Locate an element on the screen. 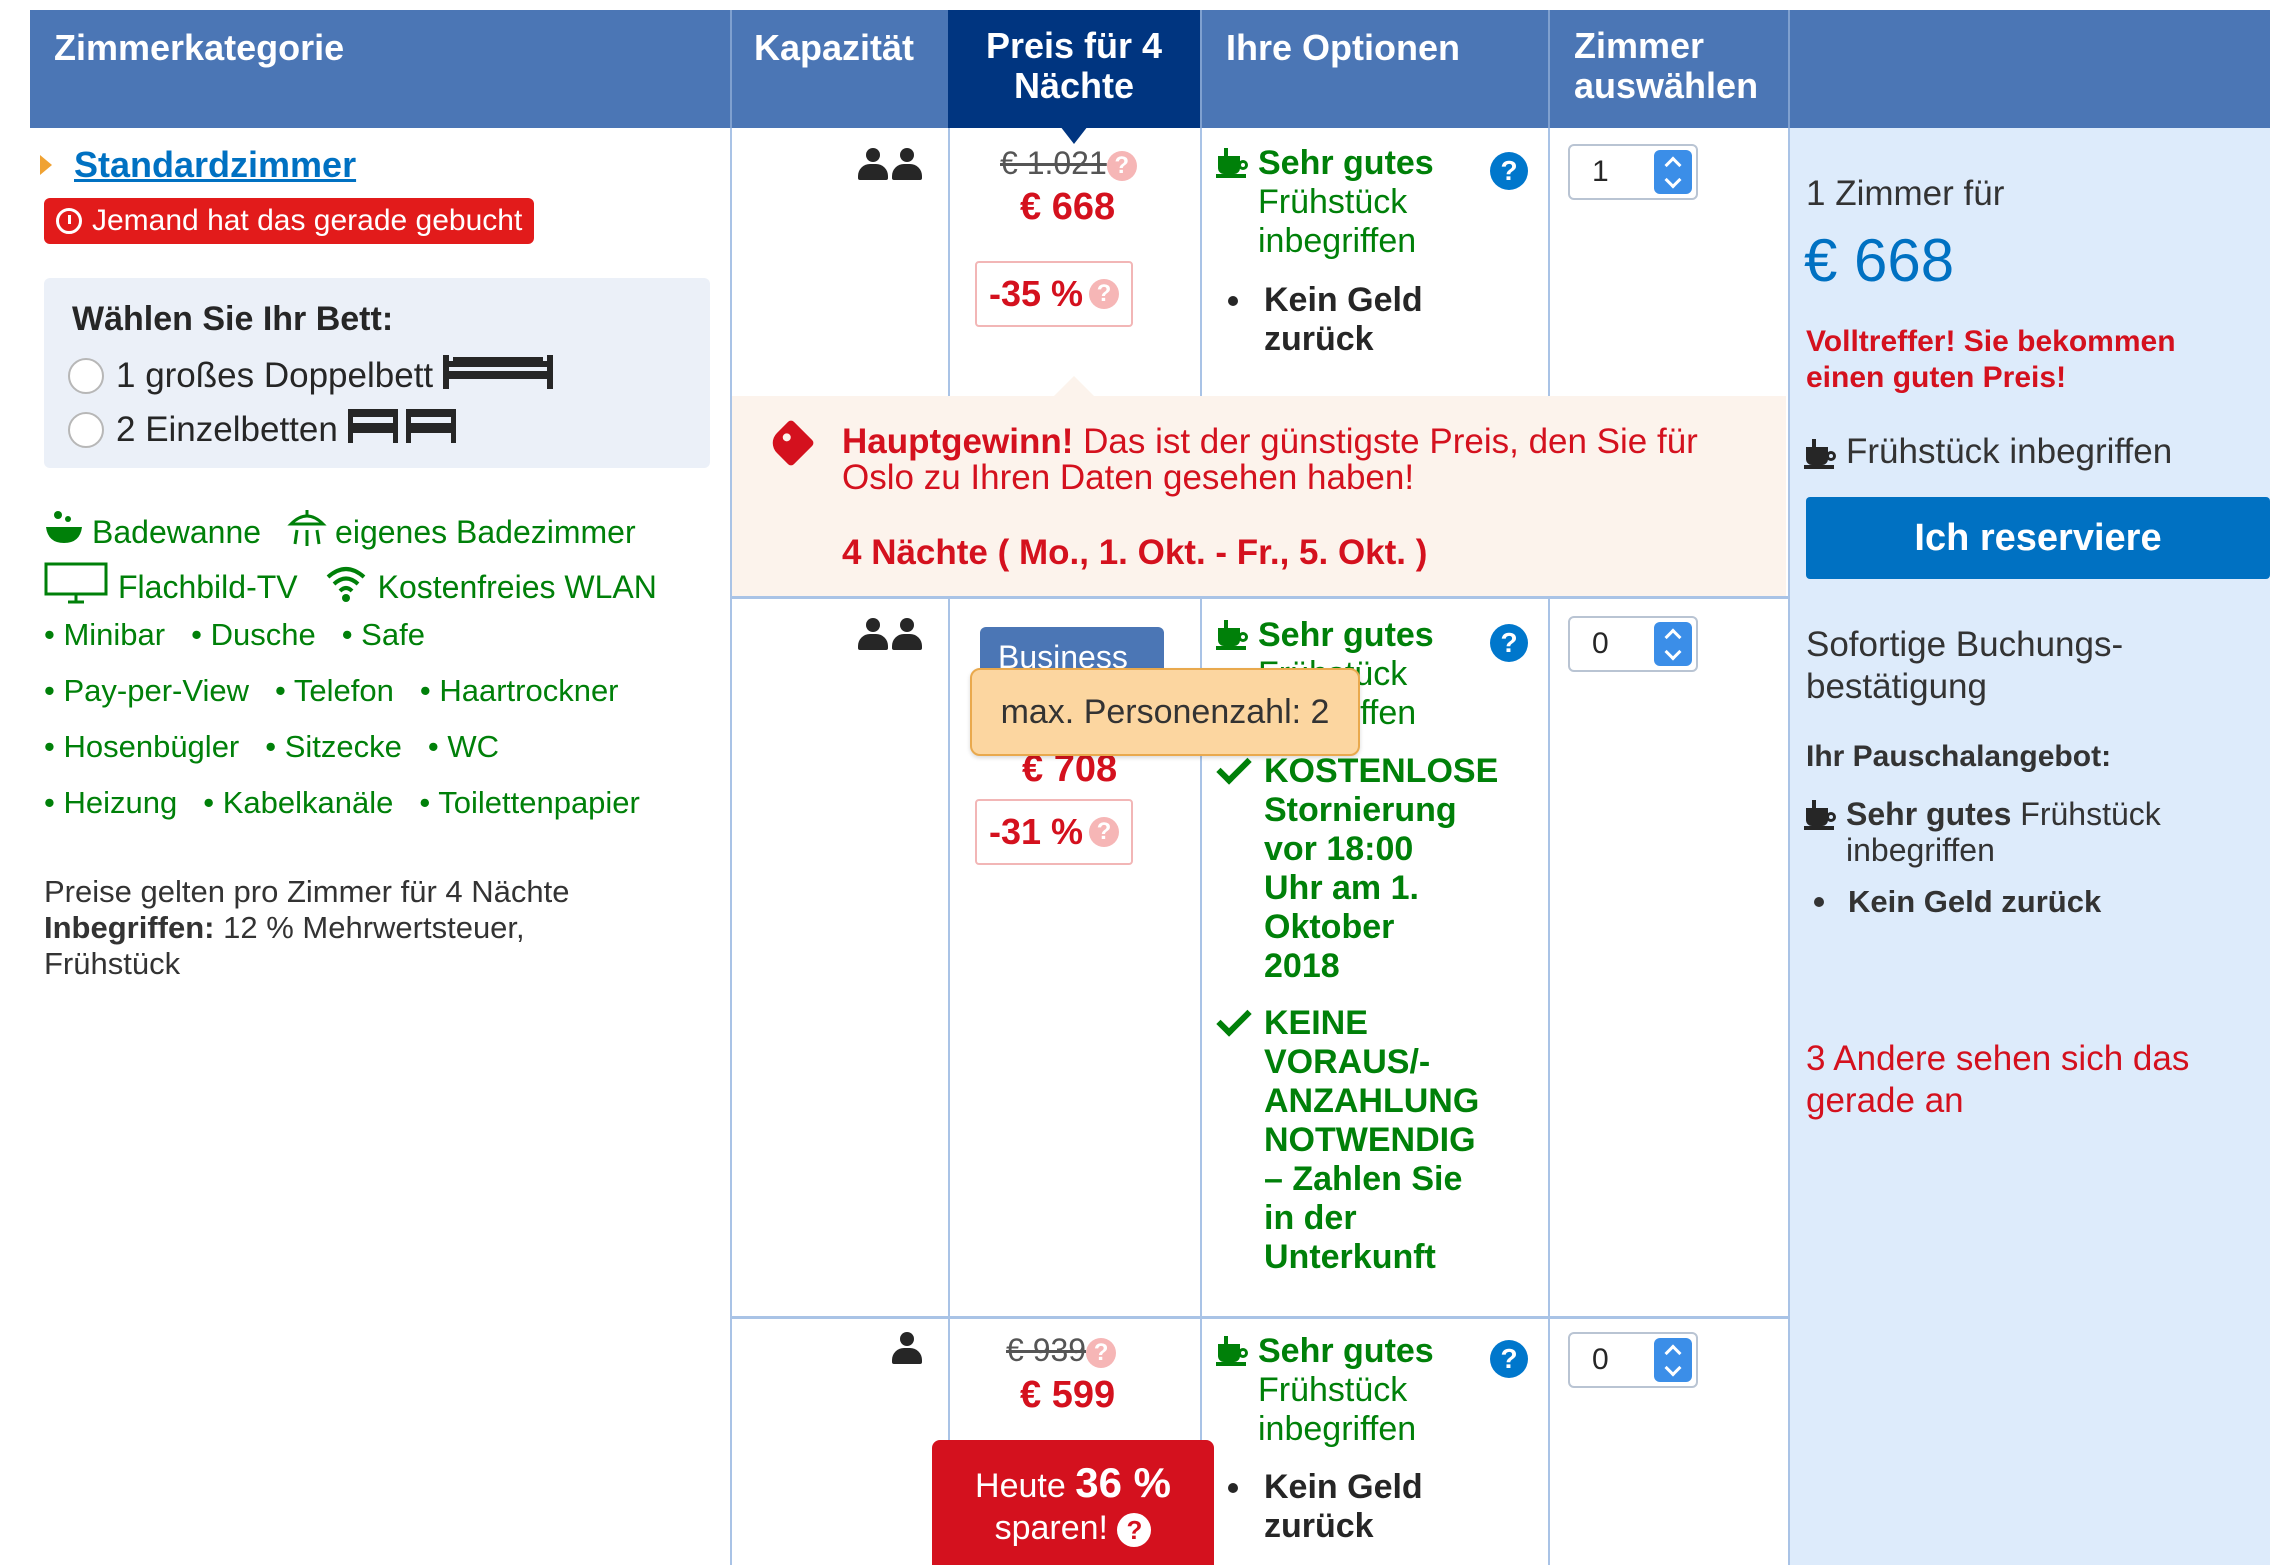 This screenshot has width=2270, height=1565. included-label: Inbegriffen: is located at coordinates (129, 927).